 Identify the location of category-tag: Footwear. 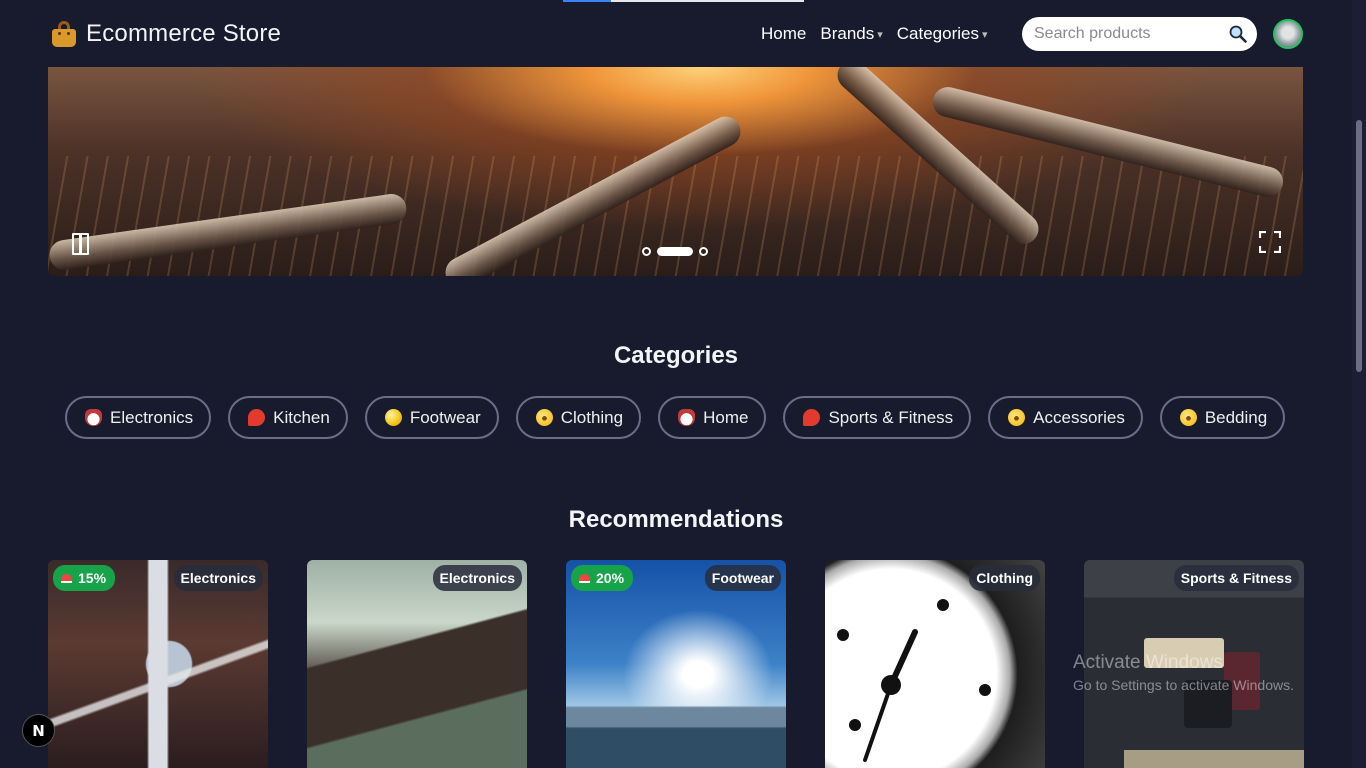
(742, 578).